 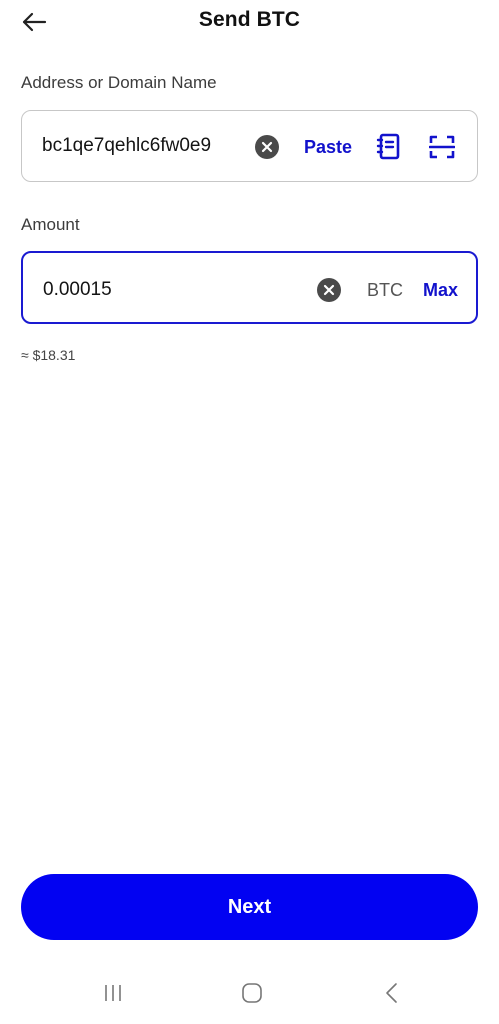 I want to click on paste-button: Paste, so click(x=328, y=147).